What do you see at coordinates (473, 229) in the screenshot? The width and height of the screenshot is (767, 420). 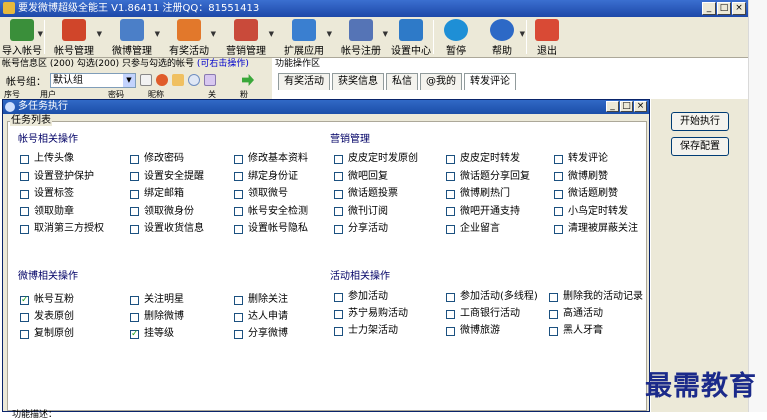 I see `task-checkbox: 企业留言` at bounding box center [473, 229].